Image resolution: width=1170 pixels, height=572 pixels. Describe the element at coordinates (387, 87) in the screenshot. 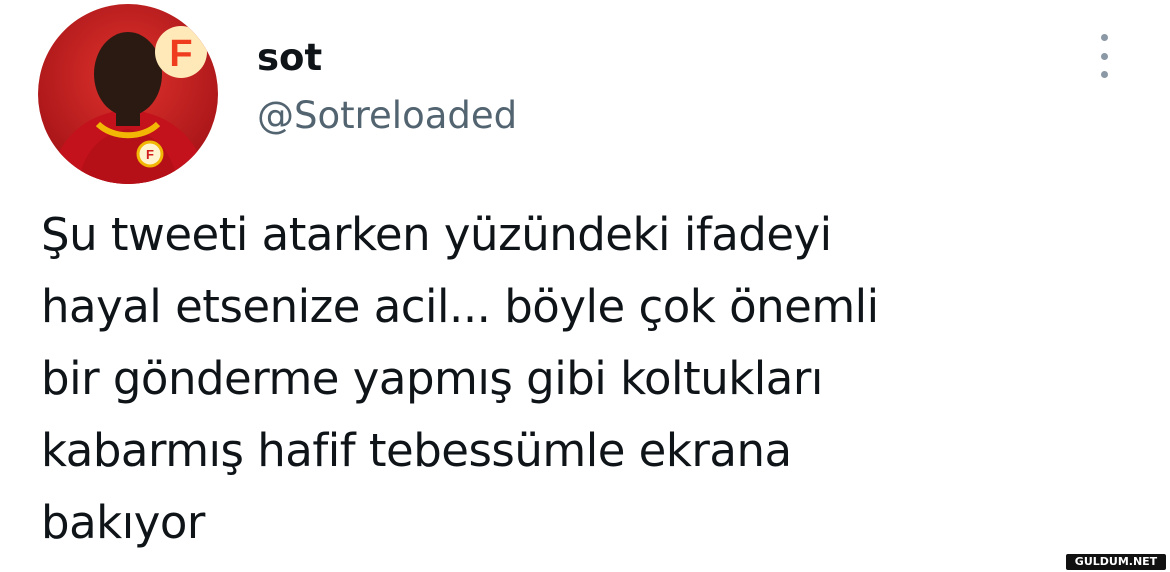

I see `user-info: sot @Sotreloaded` at that location.